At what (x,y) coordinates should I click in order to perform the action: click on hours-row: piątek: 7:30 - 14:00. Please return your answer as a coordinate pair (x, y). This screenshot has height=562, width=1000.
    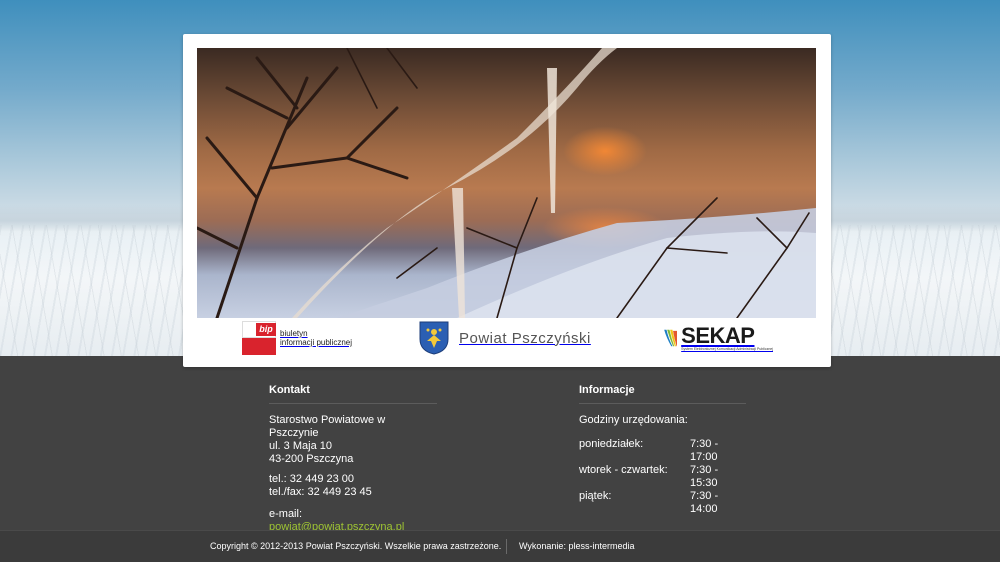
    Looking at the image, I should click on (662, 503).